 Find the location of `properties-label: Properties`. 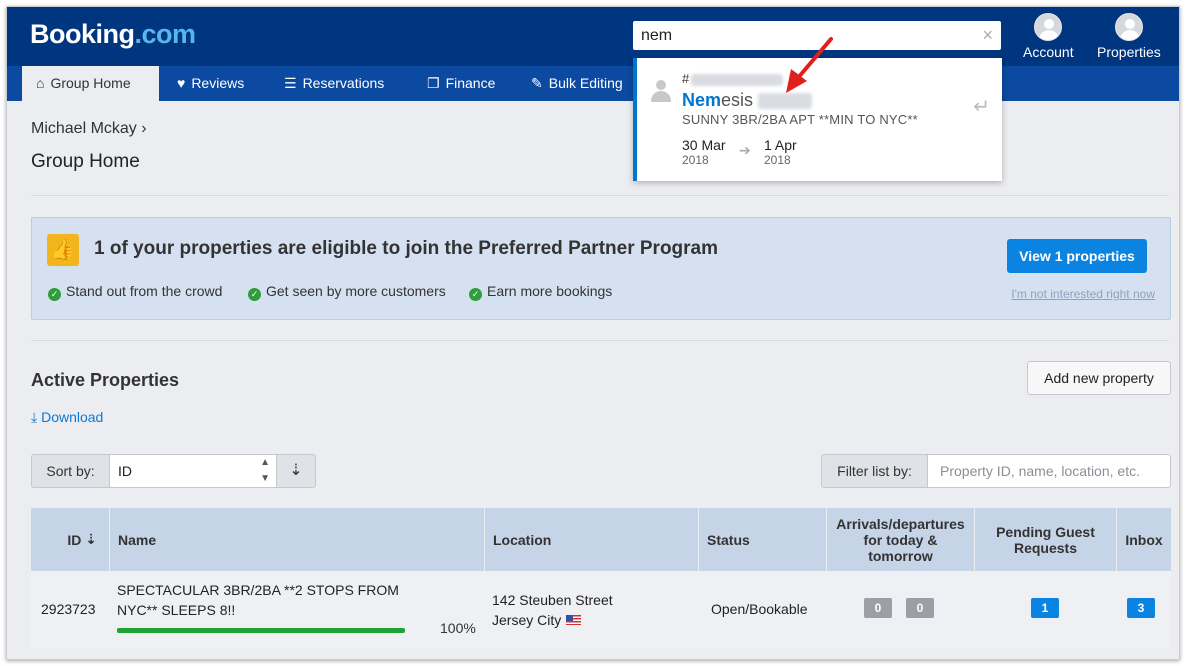

properties-label: Properties is located at coordinates (1129, 52).